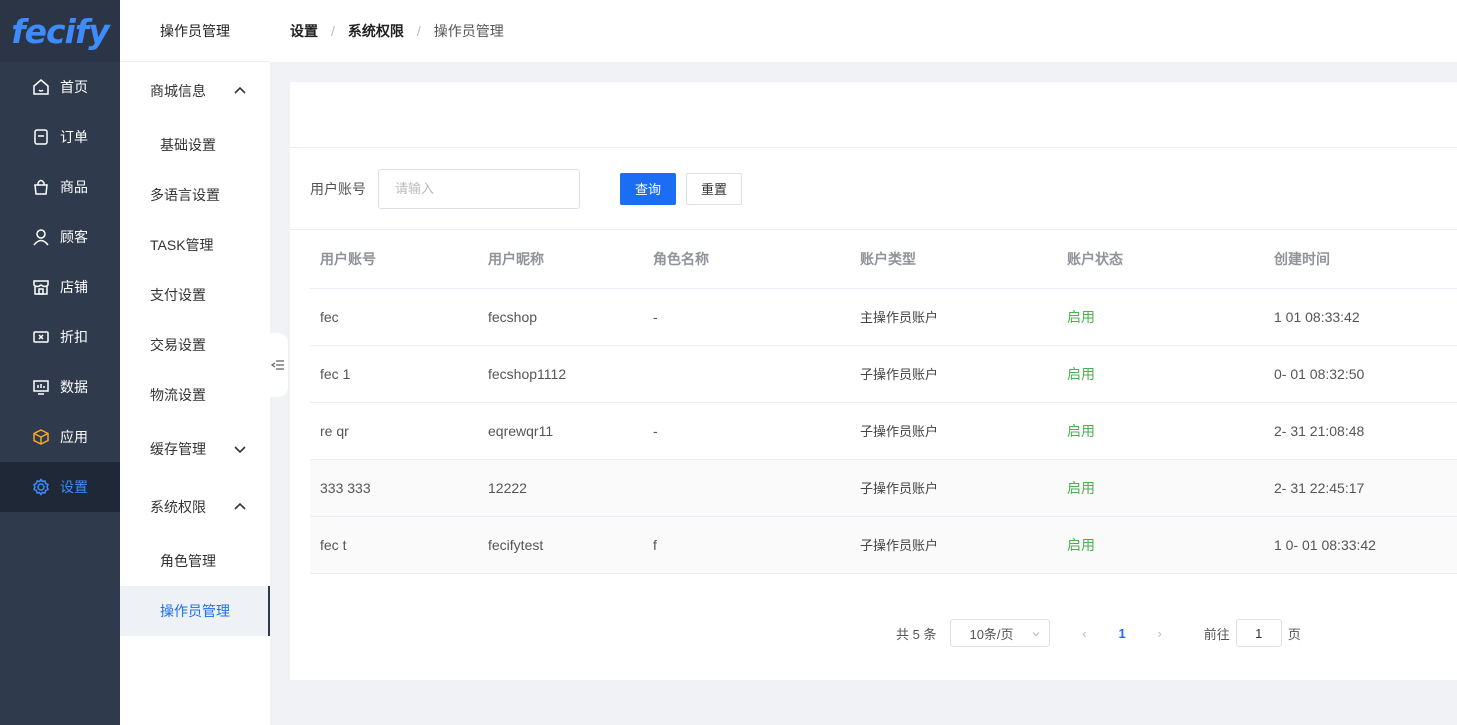 Image resolution: width=1457 pixels, height=725 pixels. I want to click on submenu-item-task: TASK管理, so click(195, 245).